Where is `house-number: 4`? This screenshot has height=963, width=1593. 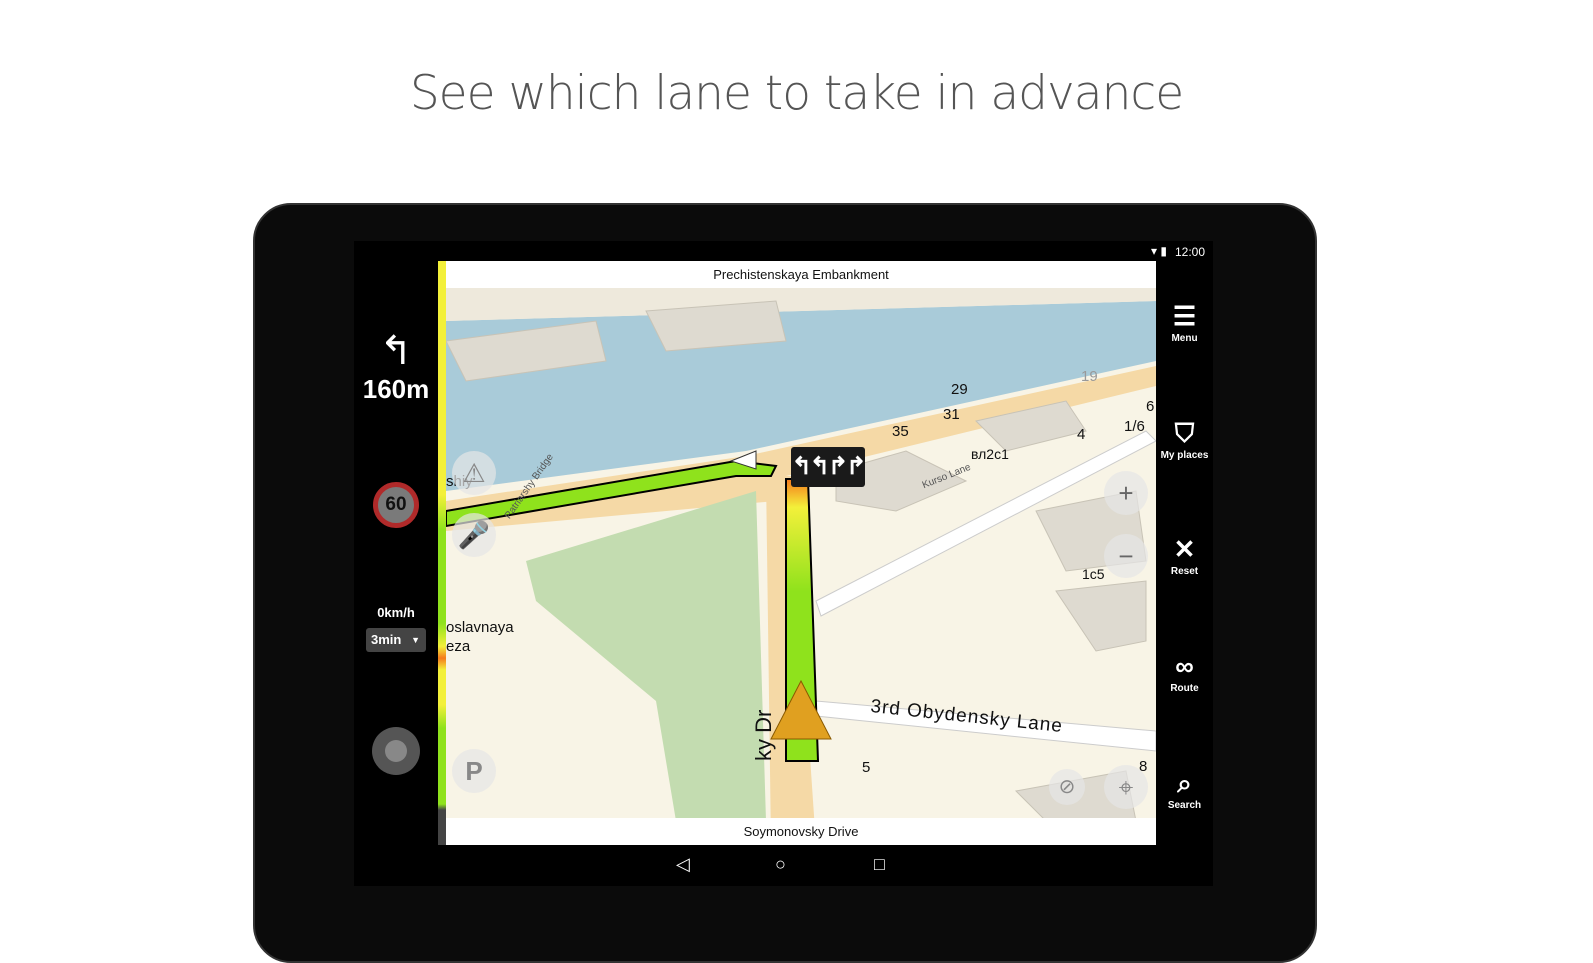
house-number: 4 is located at coordinates (1081, 434).